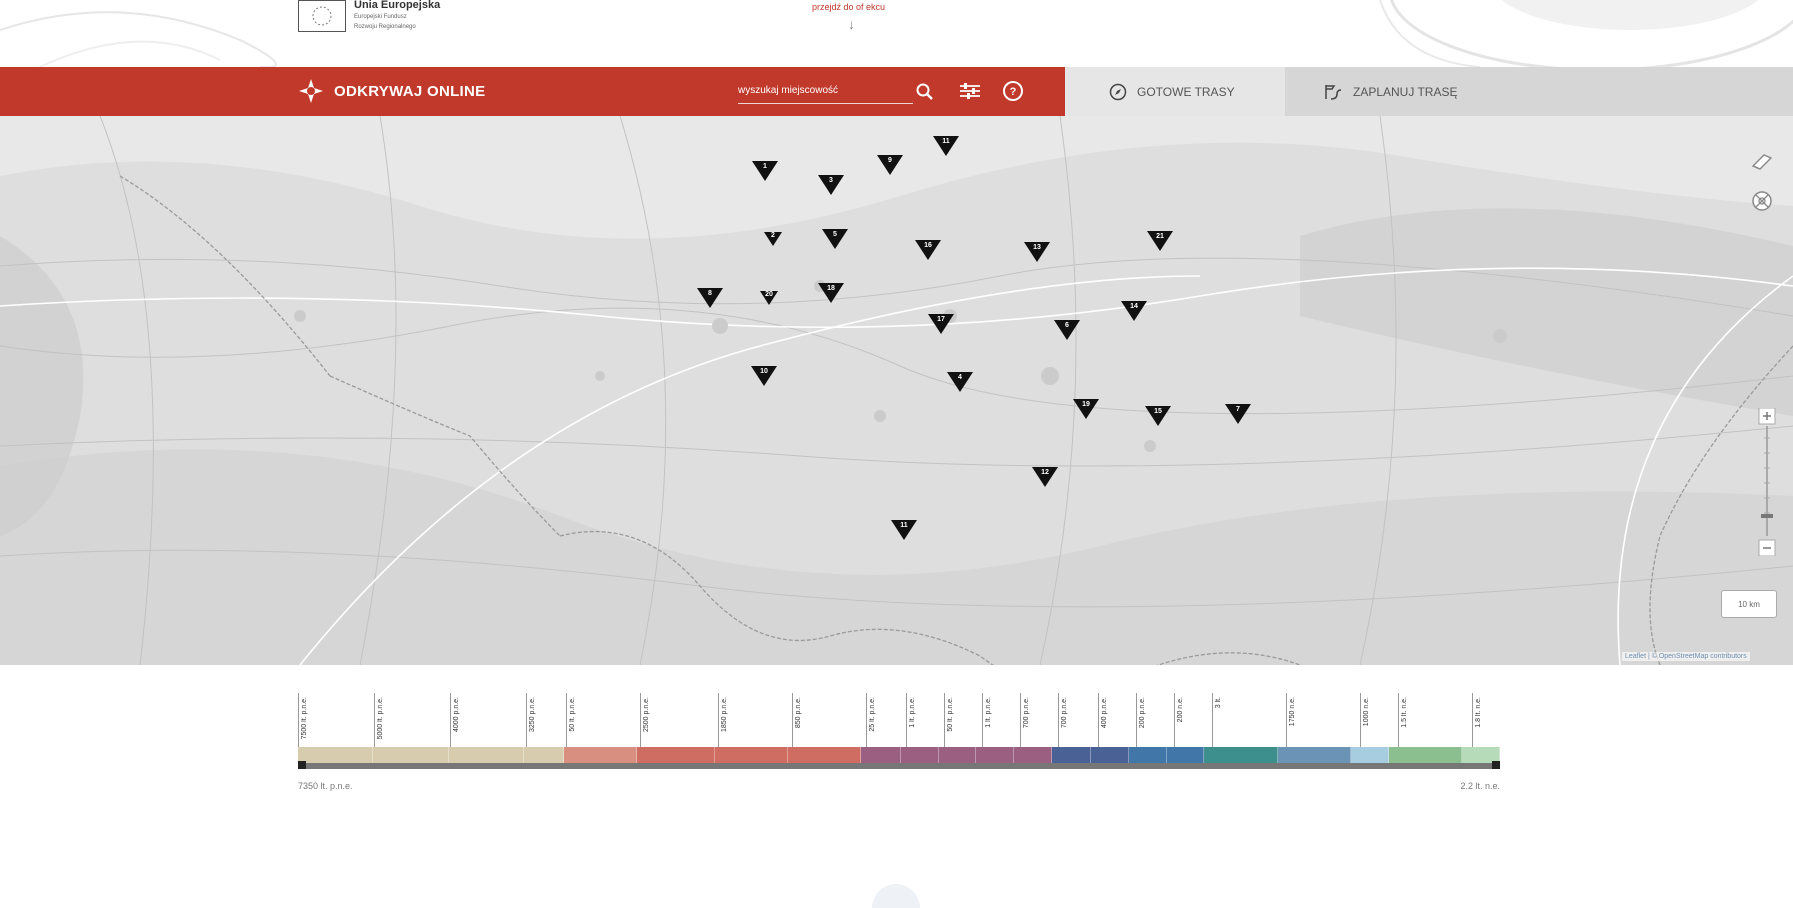 This screenshot has width=1793, height=908. I want to click on timeline-tick: 1750 n.e., so click(1291, 720).